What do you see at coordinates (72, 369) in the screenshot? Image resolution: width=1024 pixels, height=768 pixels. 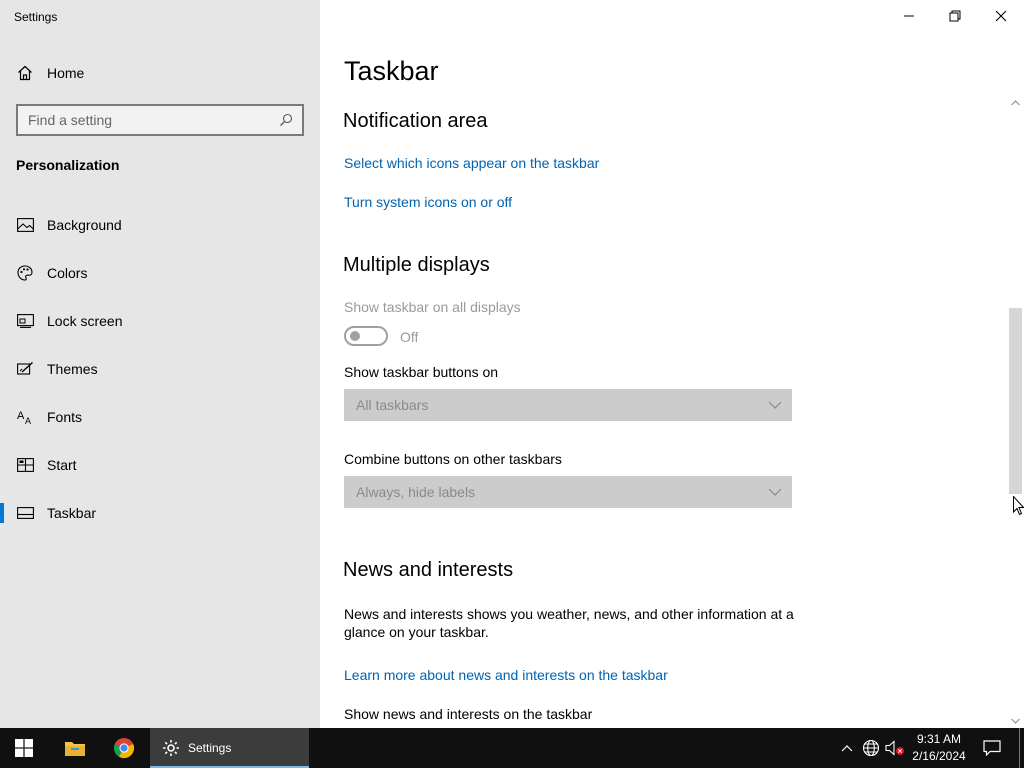 I see `sidebar-item-label: Themes` at bounding box center [72, 369].